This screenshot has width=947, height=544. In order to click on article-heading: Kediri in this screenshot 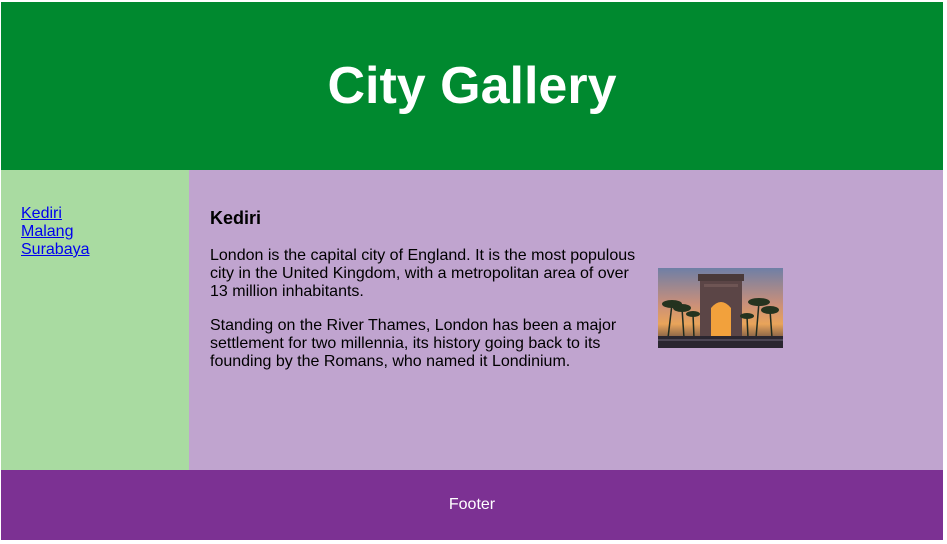, I will do `click(236, 218)`.